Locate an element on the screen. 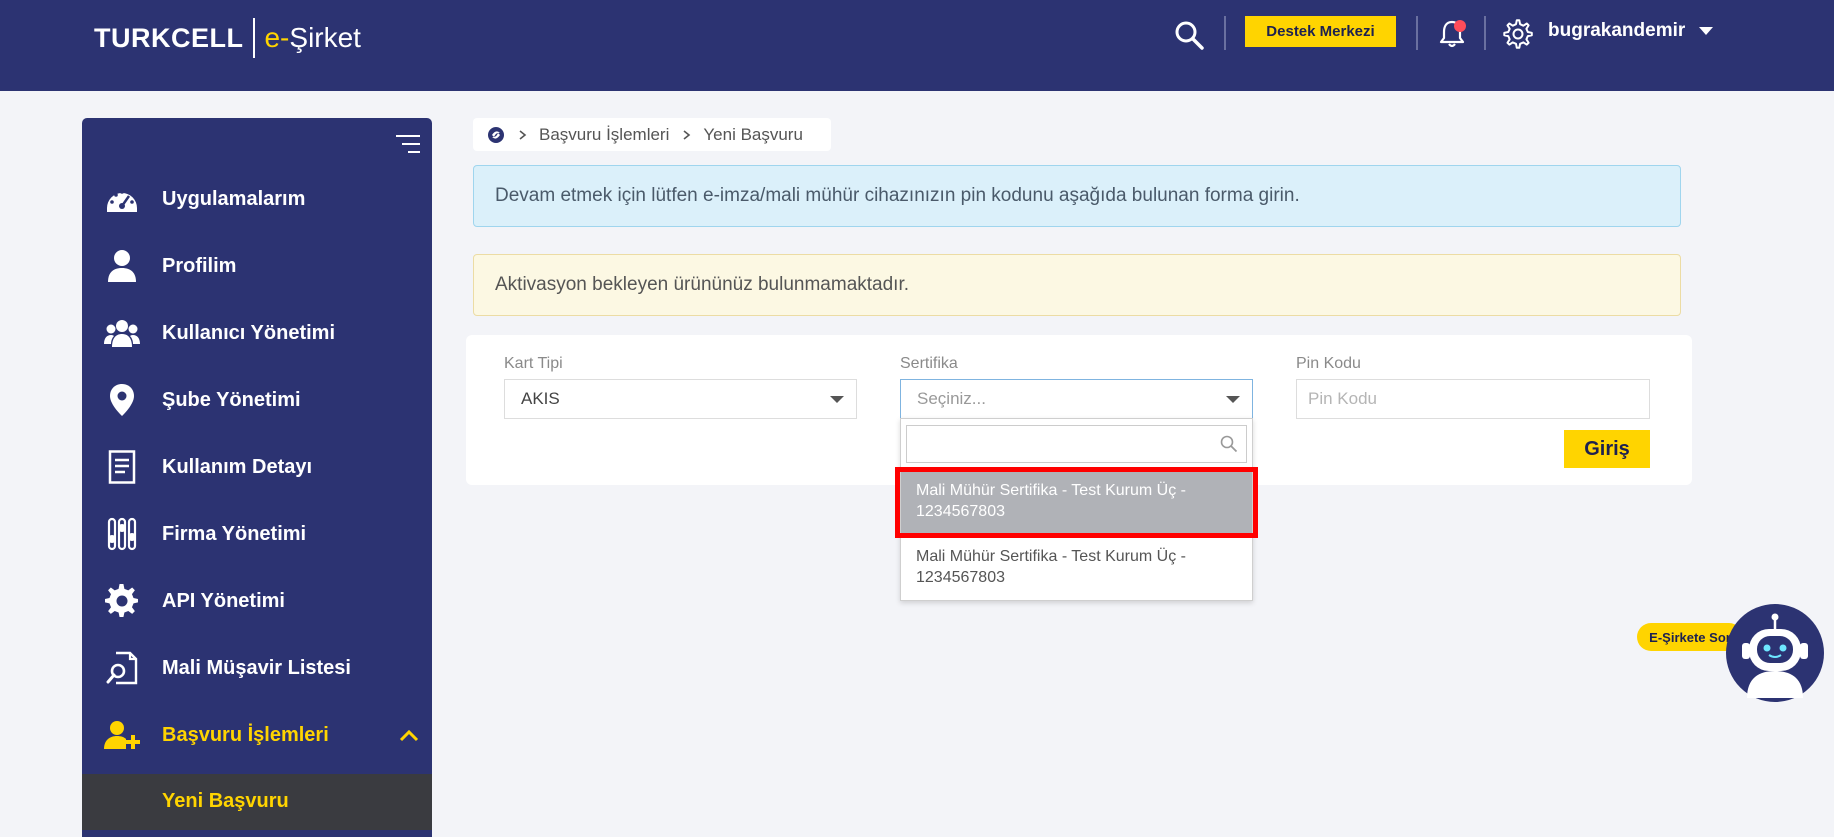 Image resolution: width=1834 pixels, height=837 pixels. notification-bell-icon is located at coordinates (1452, 34).